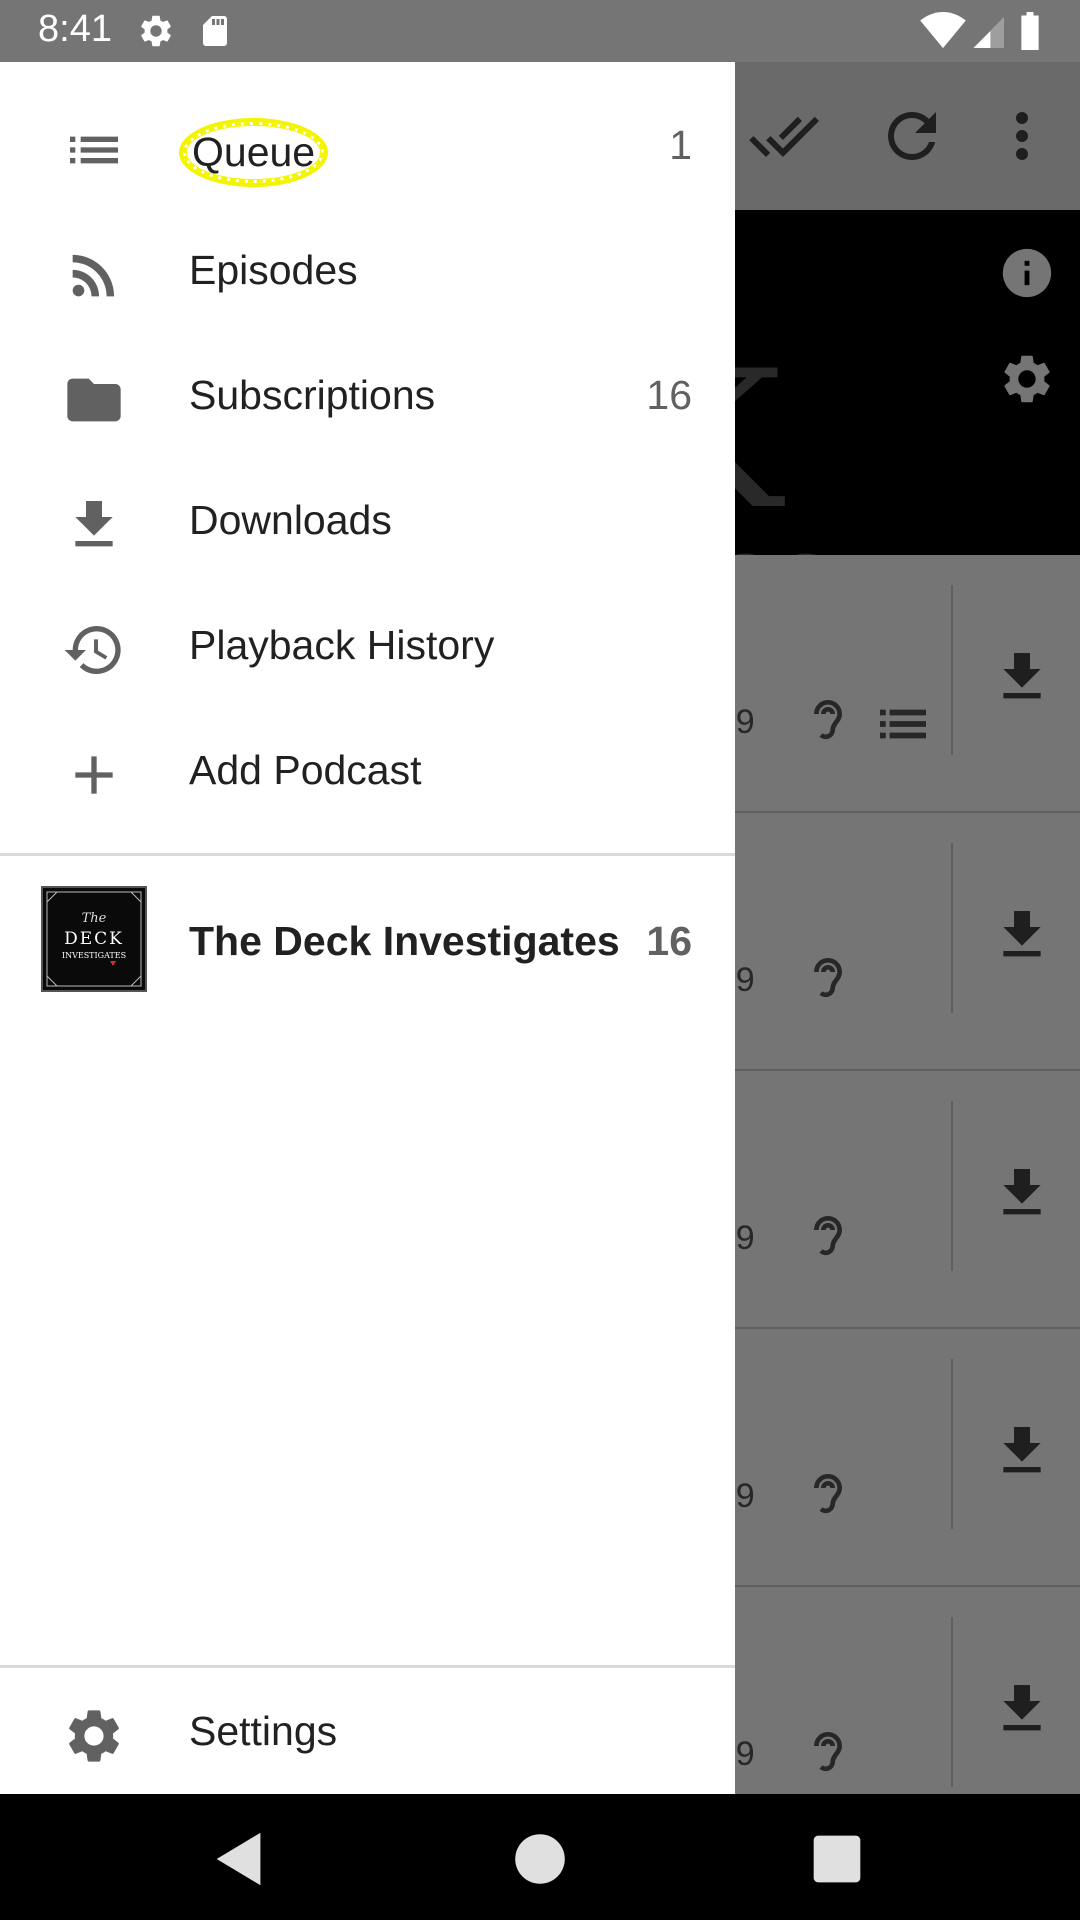 Image resolution: width=1080 pixels, height=1920 pixels. Describe the element at coordinates (342, 645) in the screenshot. I see `nav-item-label: Playback History` at that location.